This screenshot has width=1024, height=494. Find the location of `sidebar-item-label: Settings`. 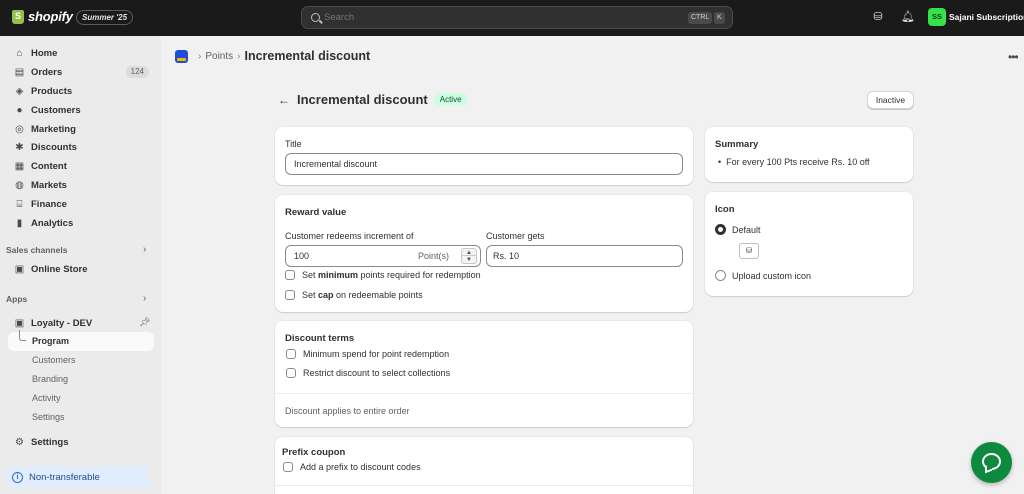

sidebar-item-label: Settings is located at coordinates (50, 442).